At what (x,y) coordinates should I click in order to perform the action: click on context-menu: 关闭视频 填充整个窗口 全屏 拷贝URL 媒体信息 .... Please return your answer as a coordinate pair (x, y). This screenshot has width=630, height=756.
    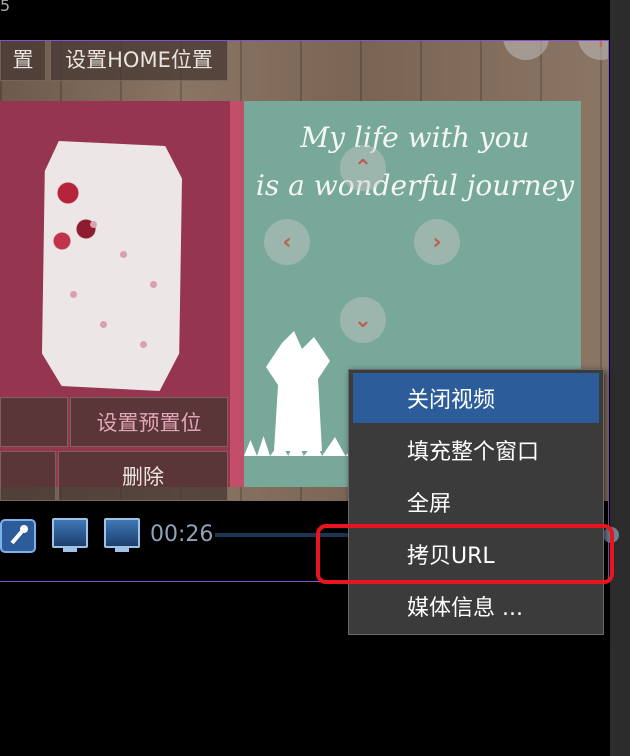
    Looking at the image, I should click on (476, 502).